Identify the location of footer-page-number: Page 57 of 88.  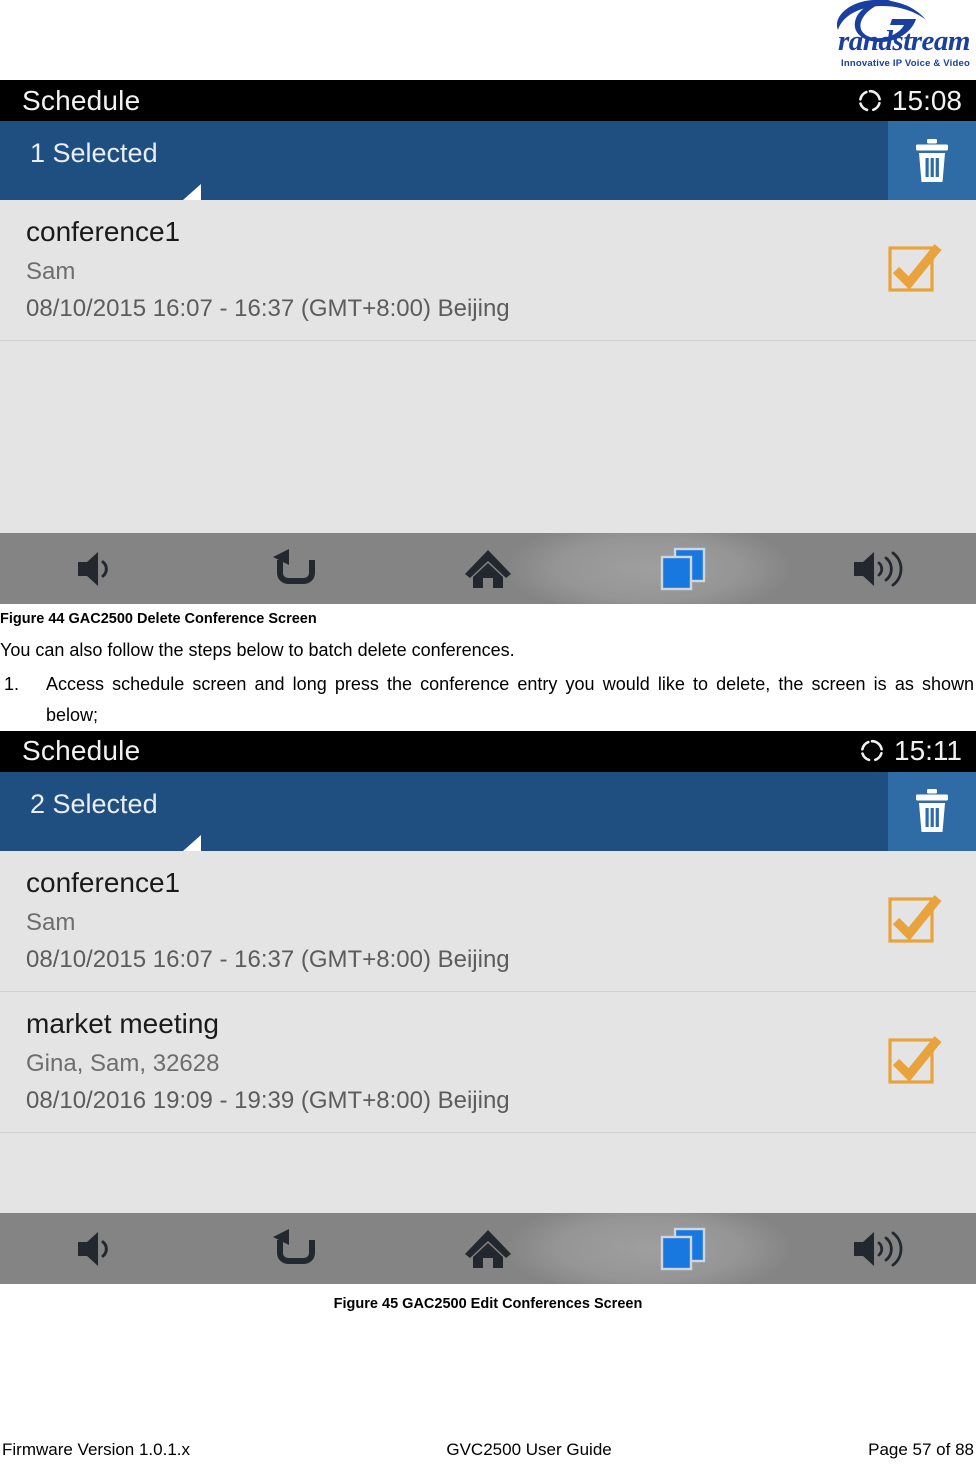
(921, 1449).